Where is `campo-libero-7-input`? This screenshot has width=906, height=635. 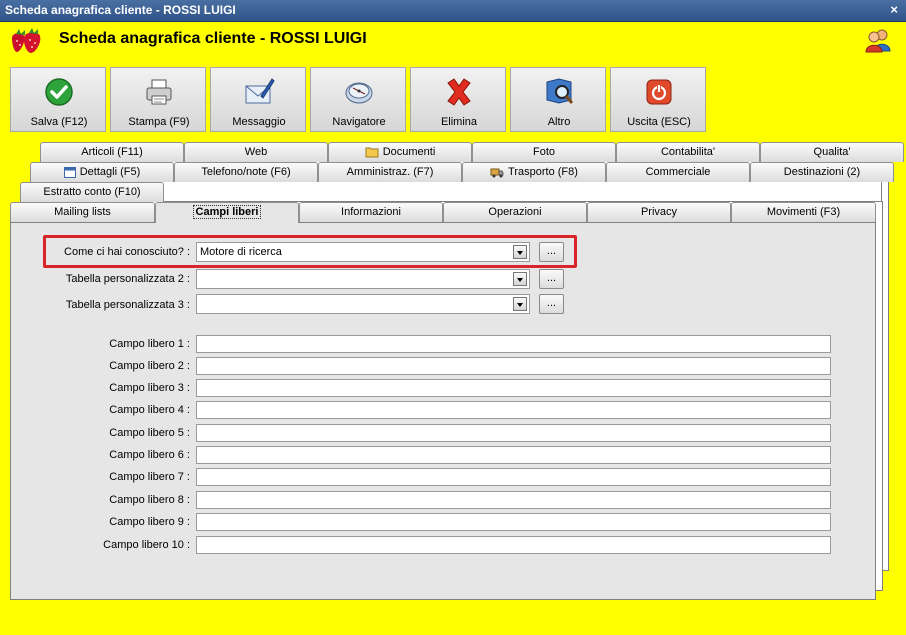
campo-libero-7-input is located at coordinates (513, 477).